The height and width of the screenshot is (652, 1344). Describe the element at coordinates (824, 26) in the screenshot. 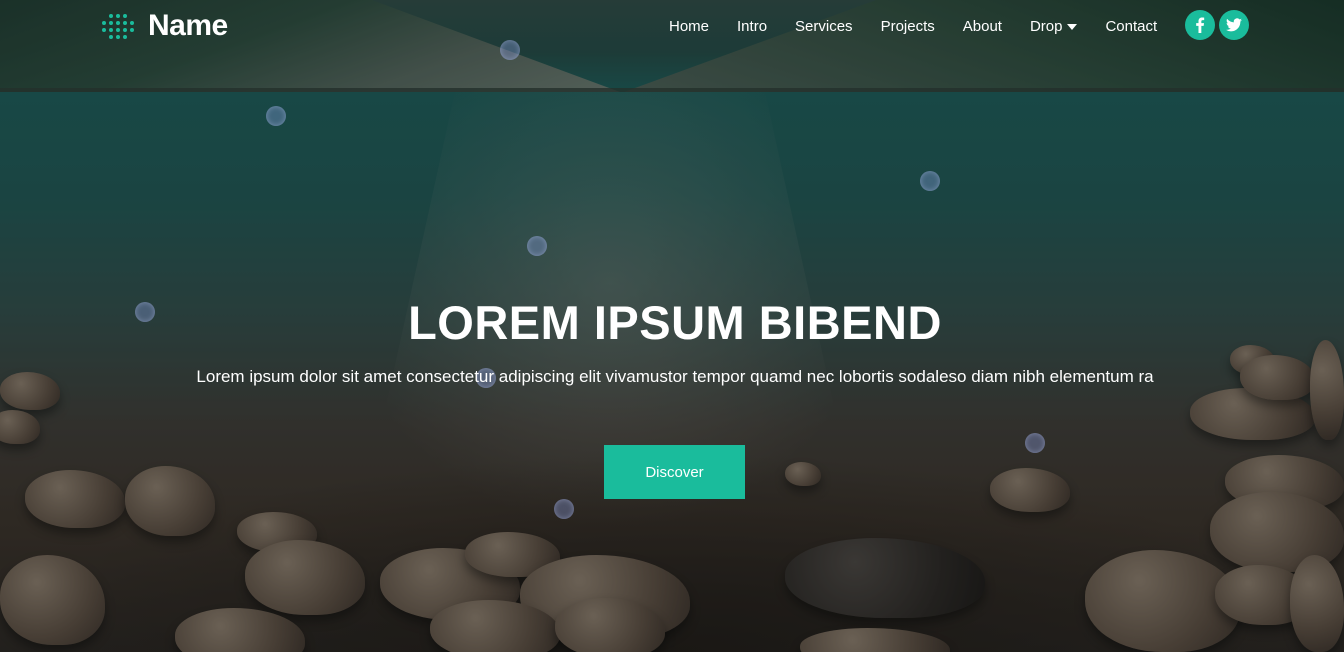

I see `nav-services: Services` at that location.